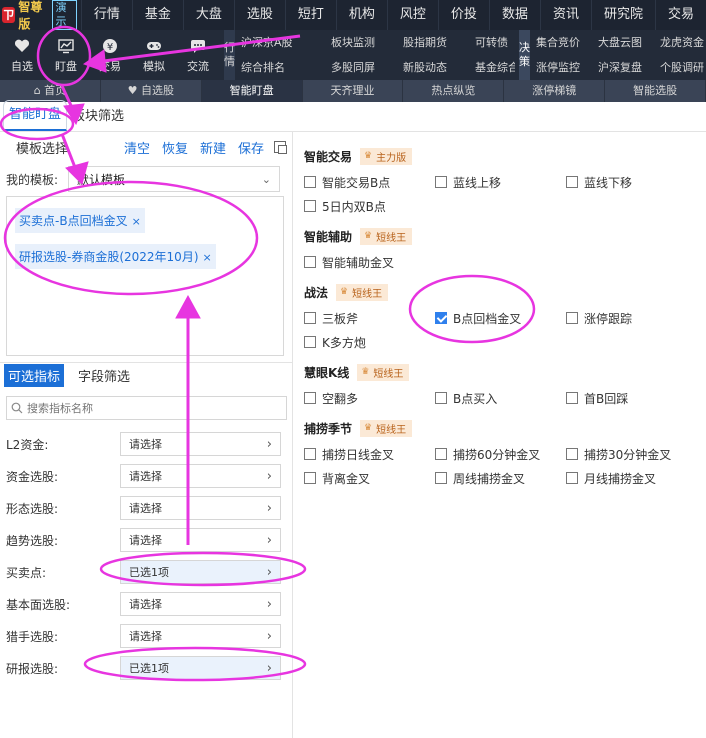 The image size is (706, 738). I want to click on option-checkbox: 智能辅助金叉, so click(369, 262).